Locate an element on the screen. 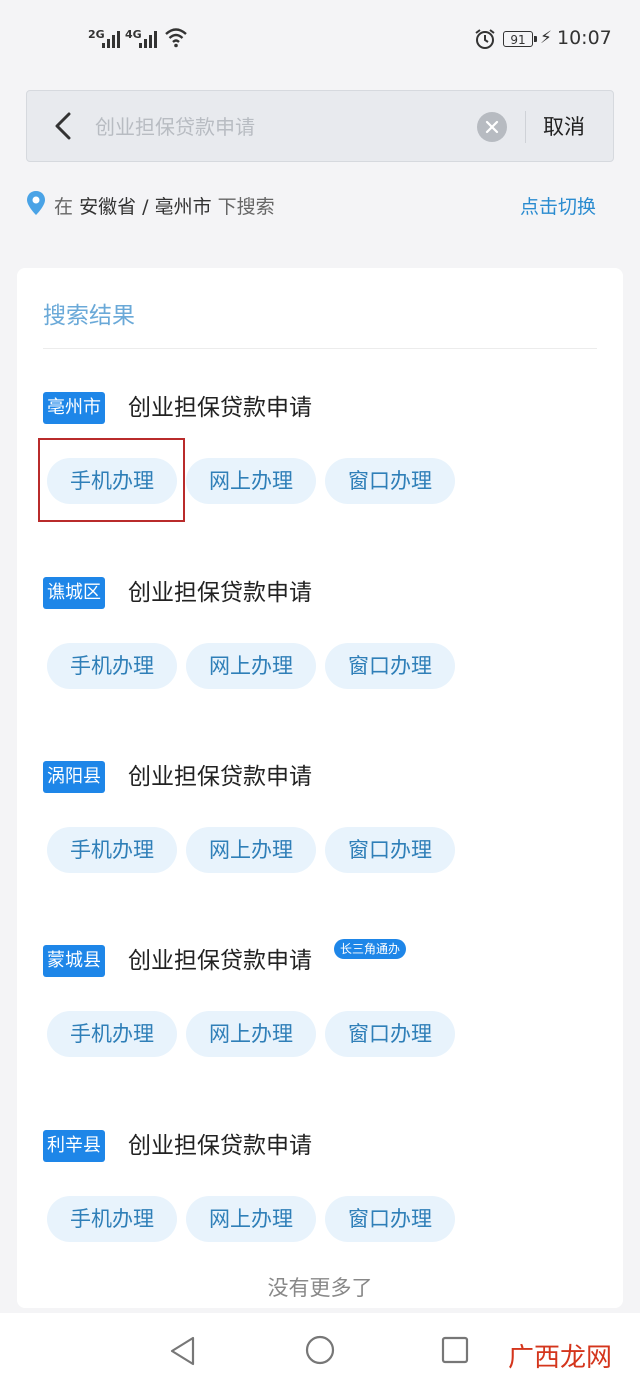  cancel-button: 取消 is located at coordinates (564, 126).